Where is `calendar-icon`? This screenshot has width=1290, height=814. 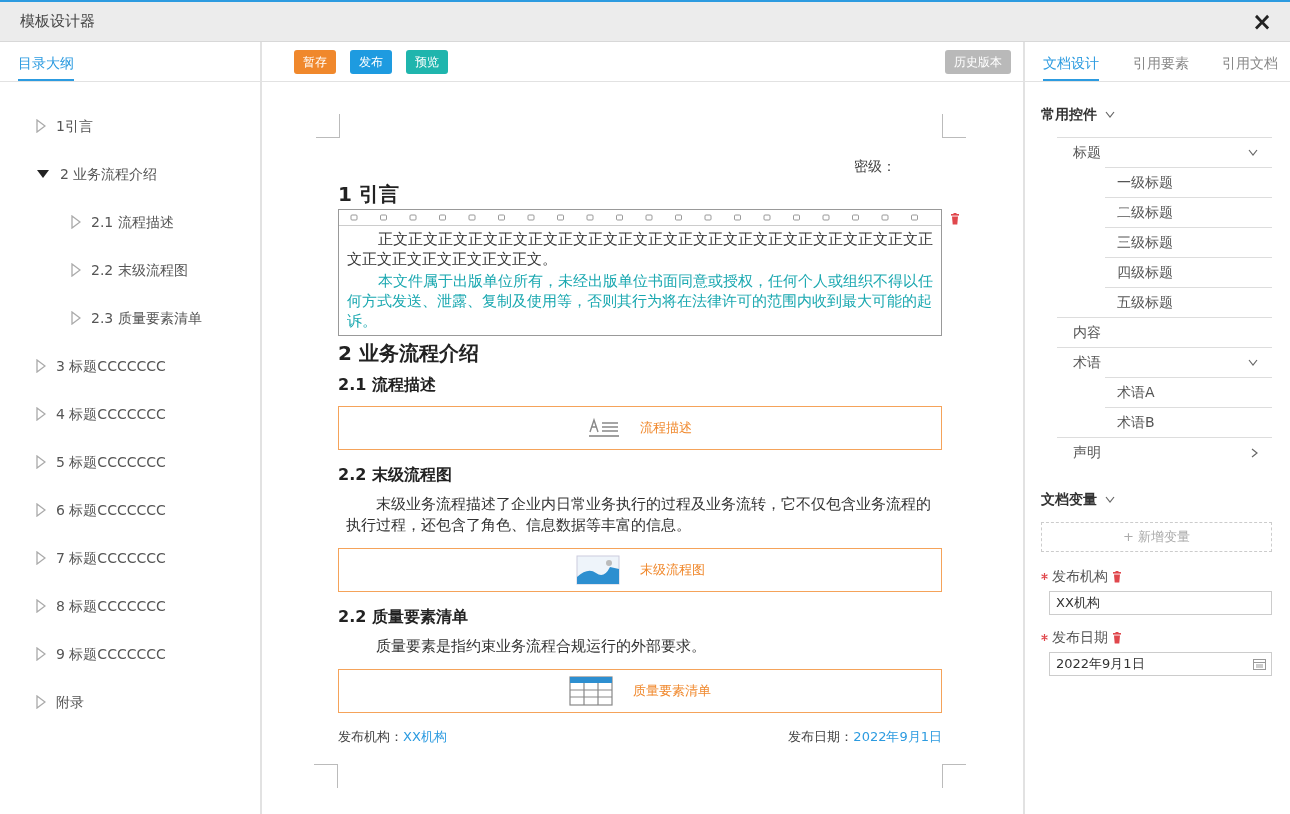 calendar-icon is located at coordinates (1259, 664).